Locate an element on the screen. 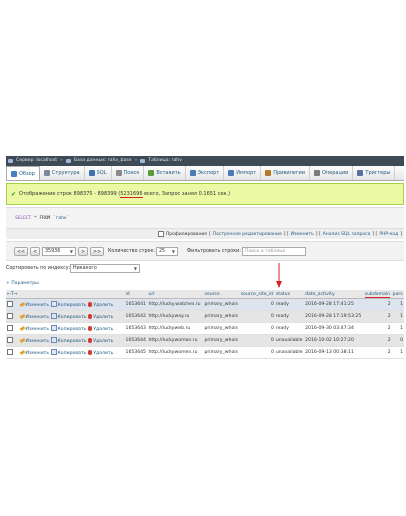 This screenshot has height=516, width=406. column-header-date-activity: date_activity is located at coordinates (334, 294).